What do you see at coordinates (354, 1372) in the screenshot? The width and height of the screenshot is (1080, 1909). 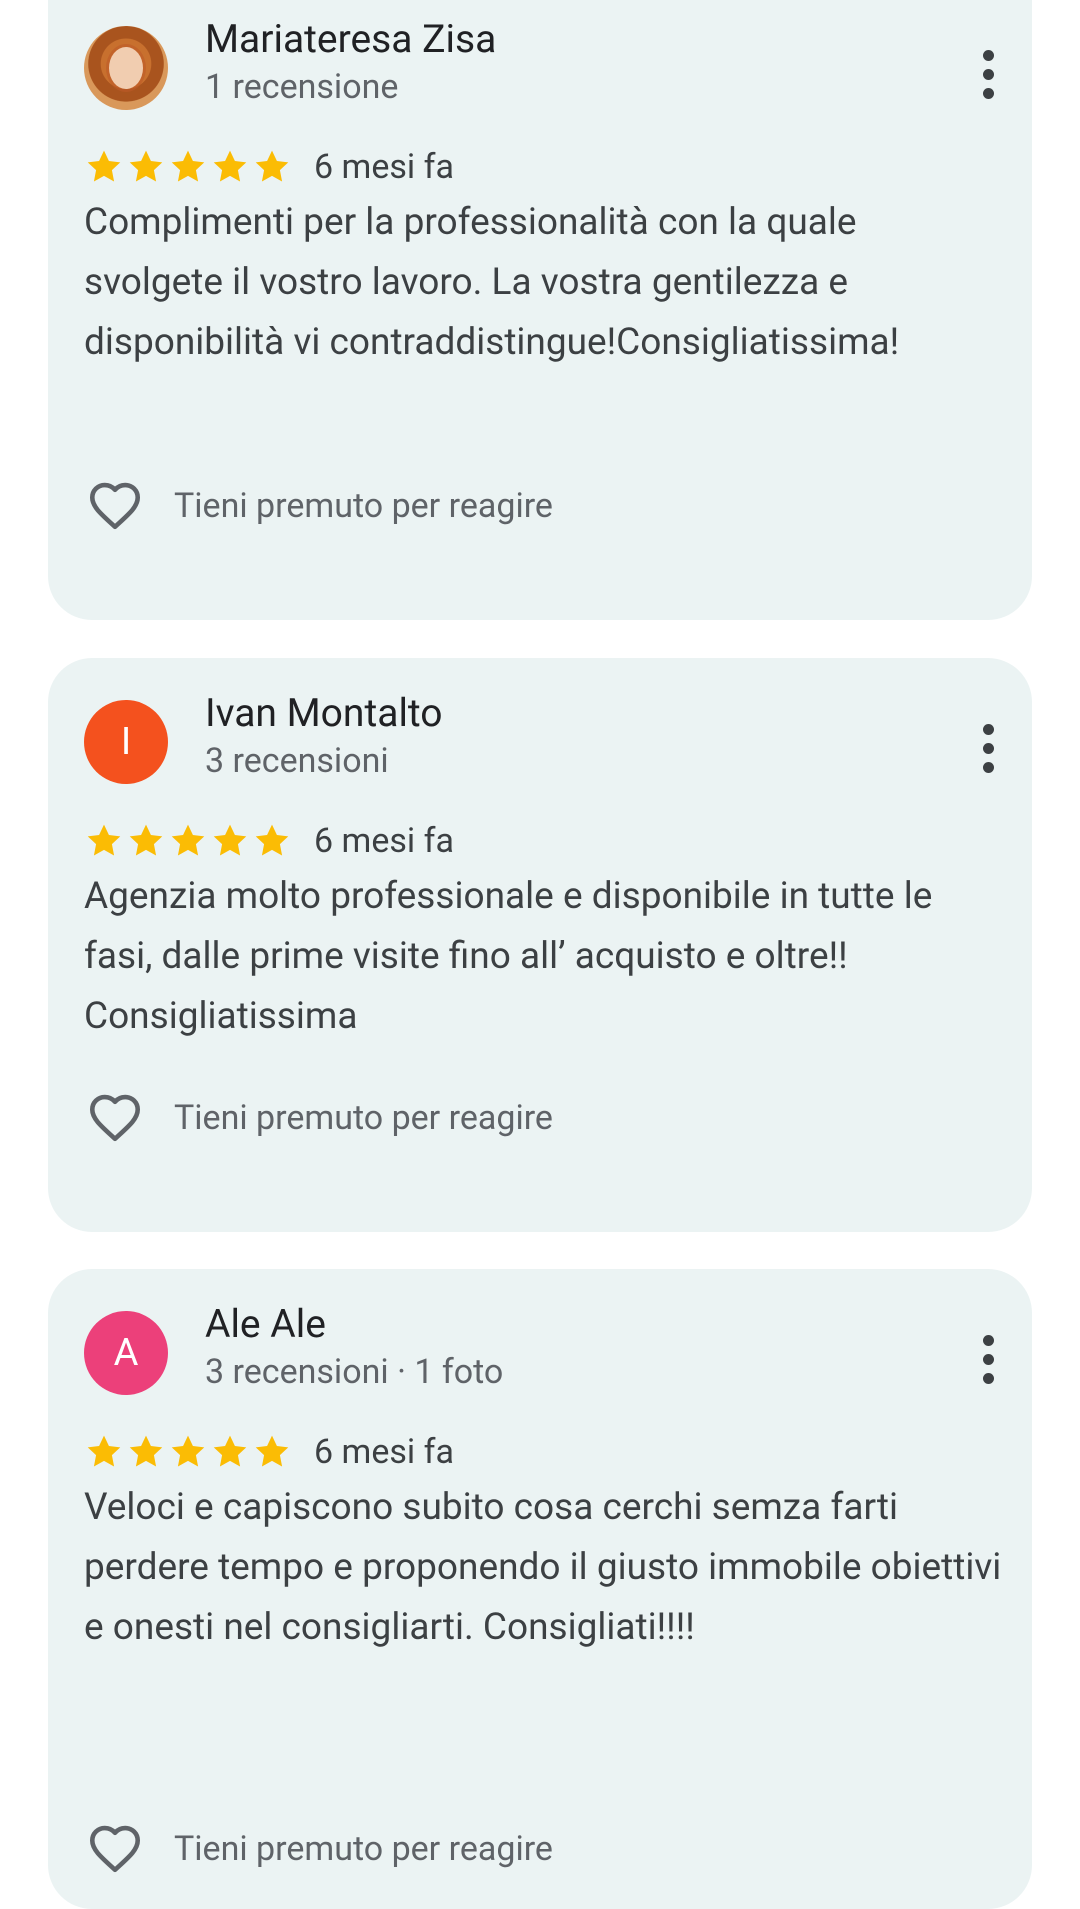 I see `reviewer-review-count: 3 recensioni · 1 foto` at bounding box center [354, 1372].